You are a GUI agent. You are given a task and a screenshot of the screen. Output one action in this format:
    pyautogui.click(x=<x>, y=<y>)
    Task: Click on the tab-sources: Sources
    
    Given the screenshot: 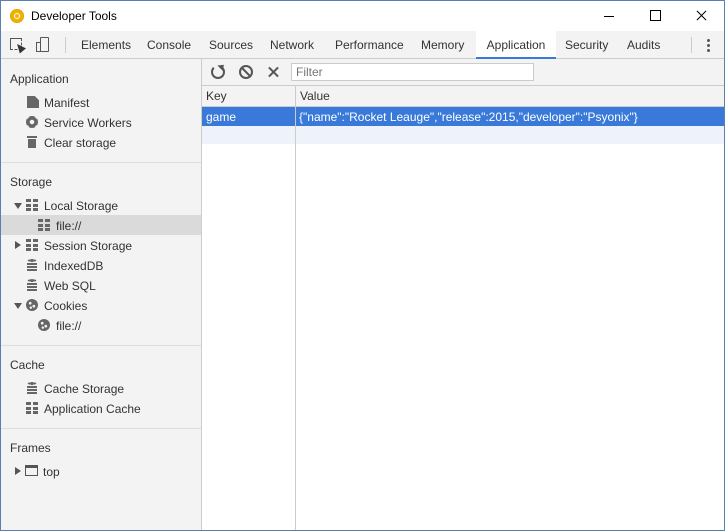 What is the action you would take?
    pyautogui.click(x=231, y=44)
    